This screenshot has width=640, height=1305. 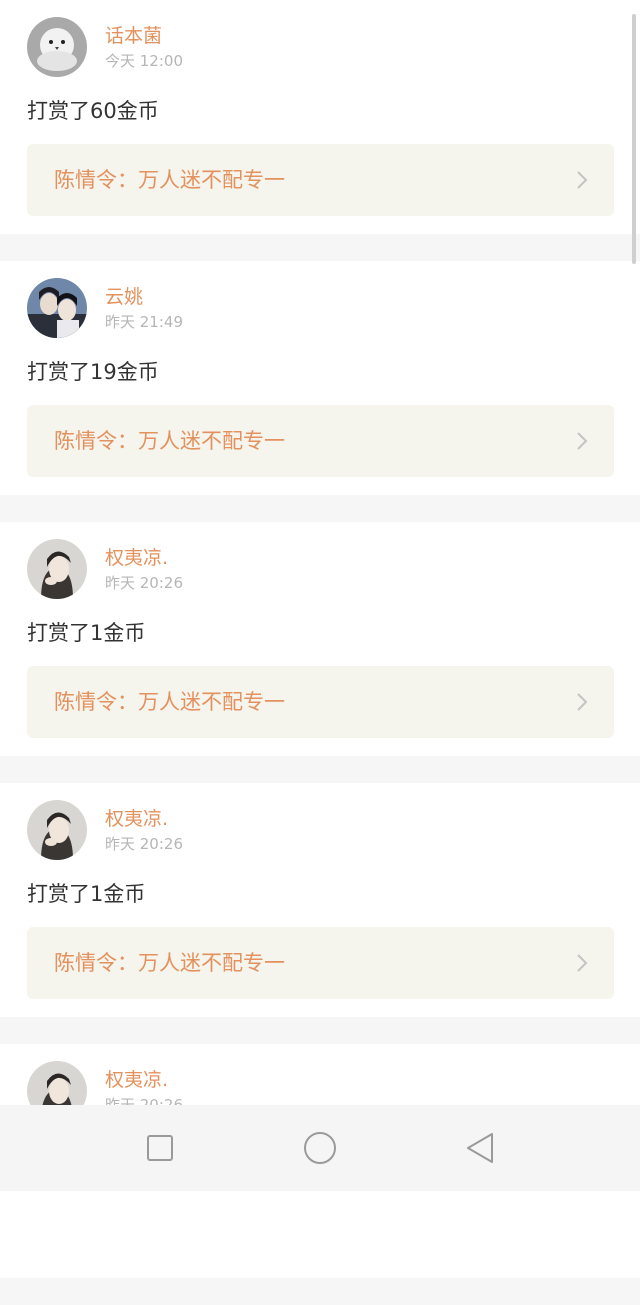 I want to click on system-nav-bar, so click(x=320, y=1148).